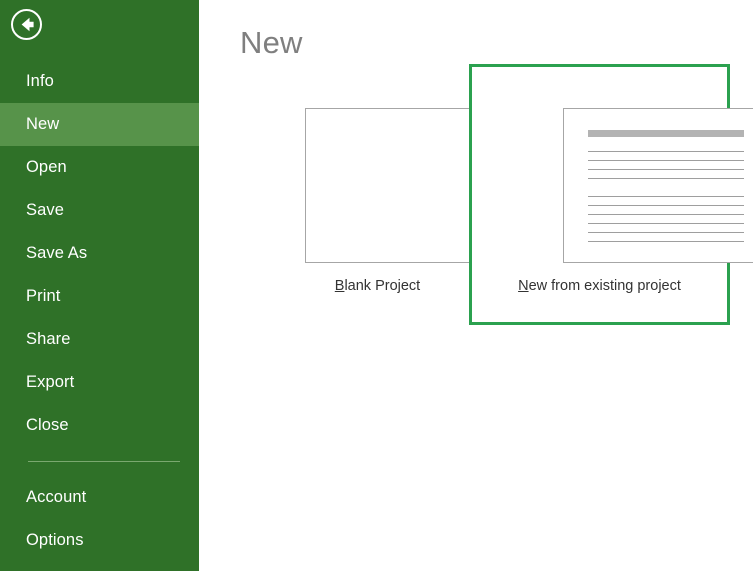 This screenshot has width=753, height=571. I want to click on sidebar-divider, so click(104, 461).